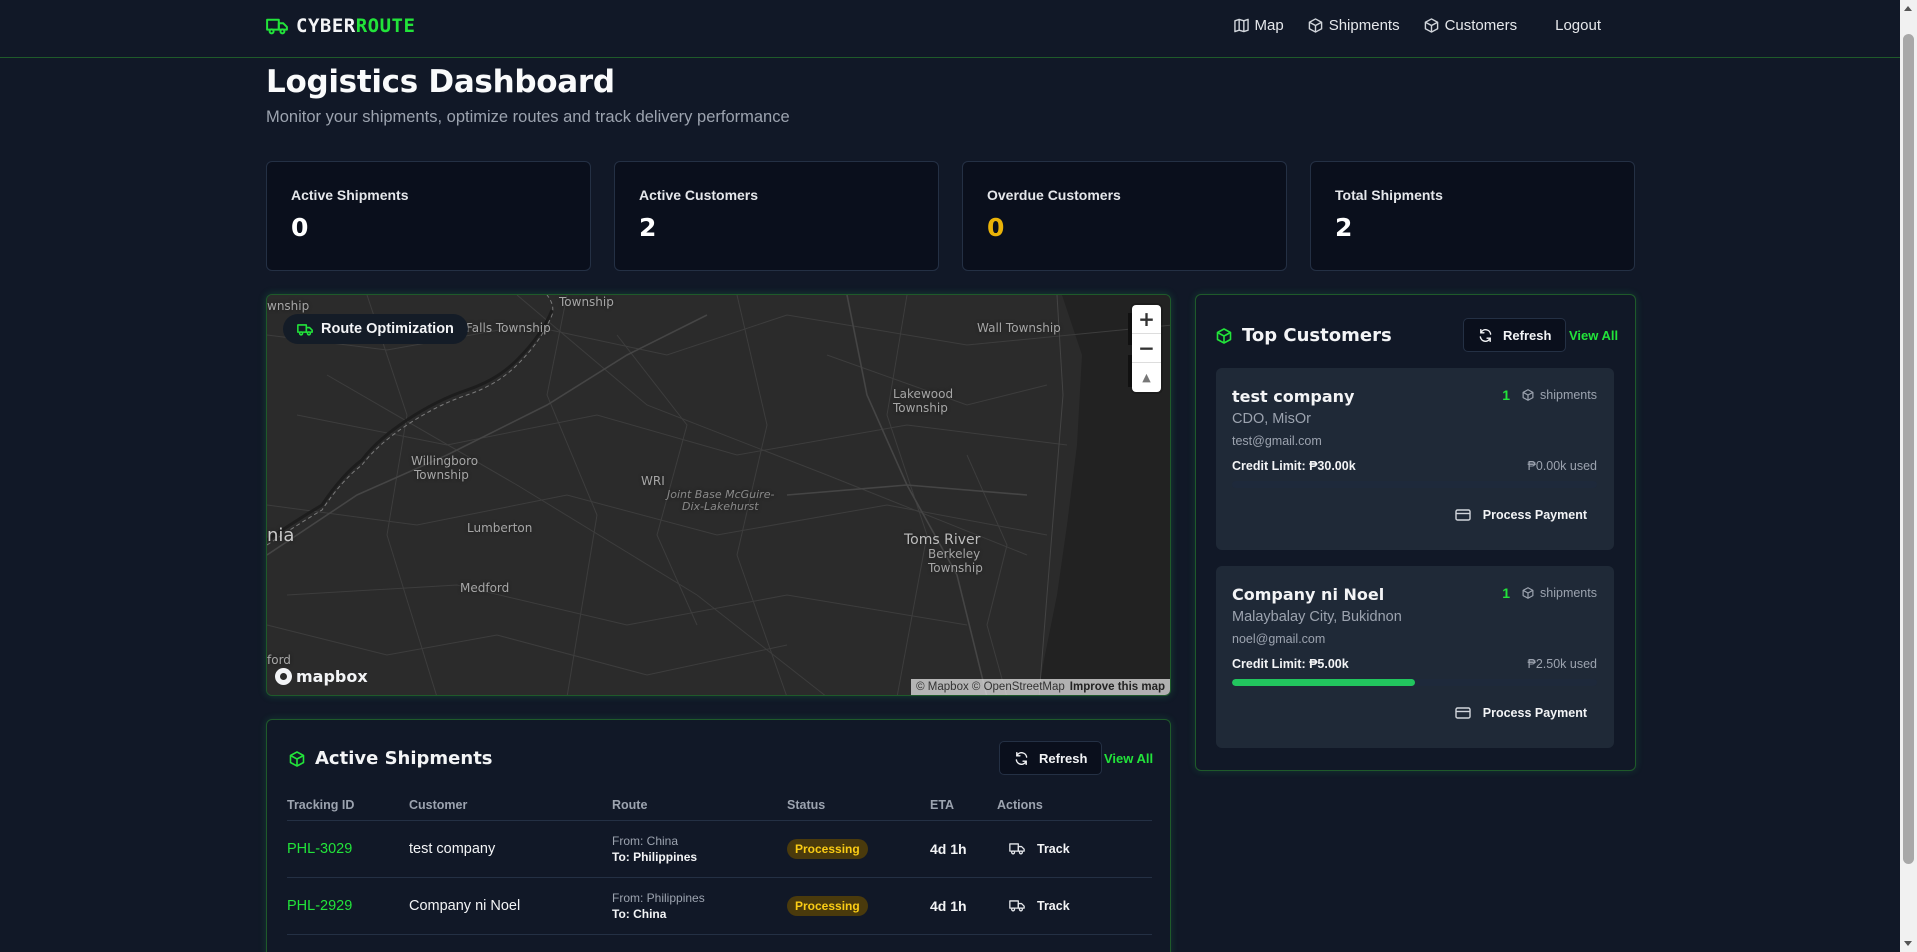 The image size is (1917, 952). I want to click on customer-shipment-count: 1 shipments, so click(1549, 593).